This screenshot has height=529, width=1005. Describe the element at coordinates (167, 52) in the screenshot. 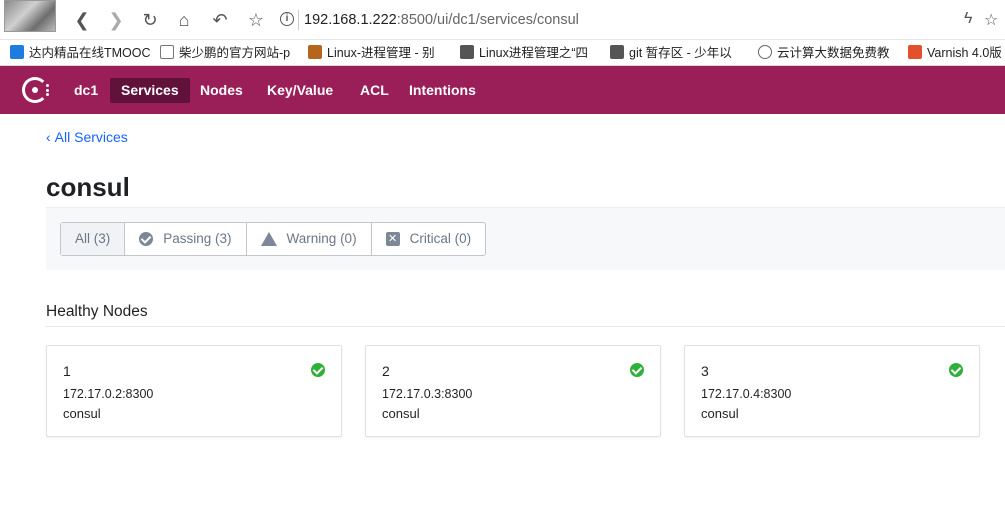

I see `document-icon` at that location.